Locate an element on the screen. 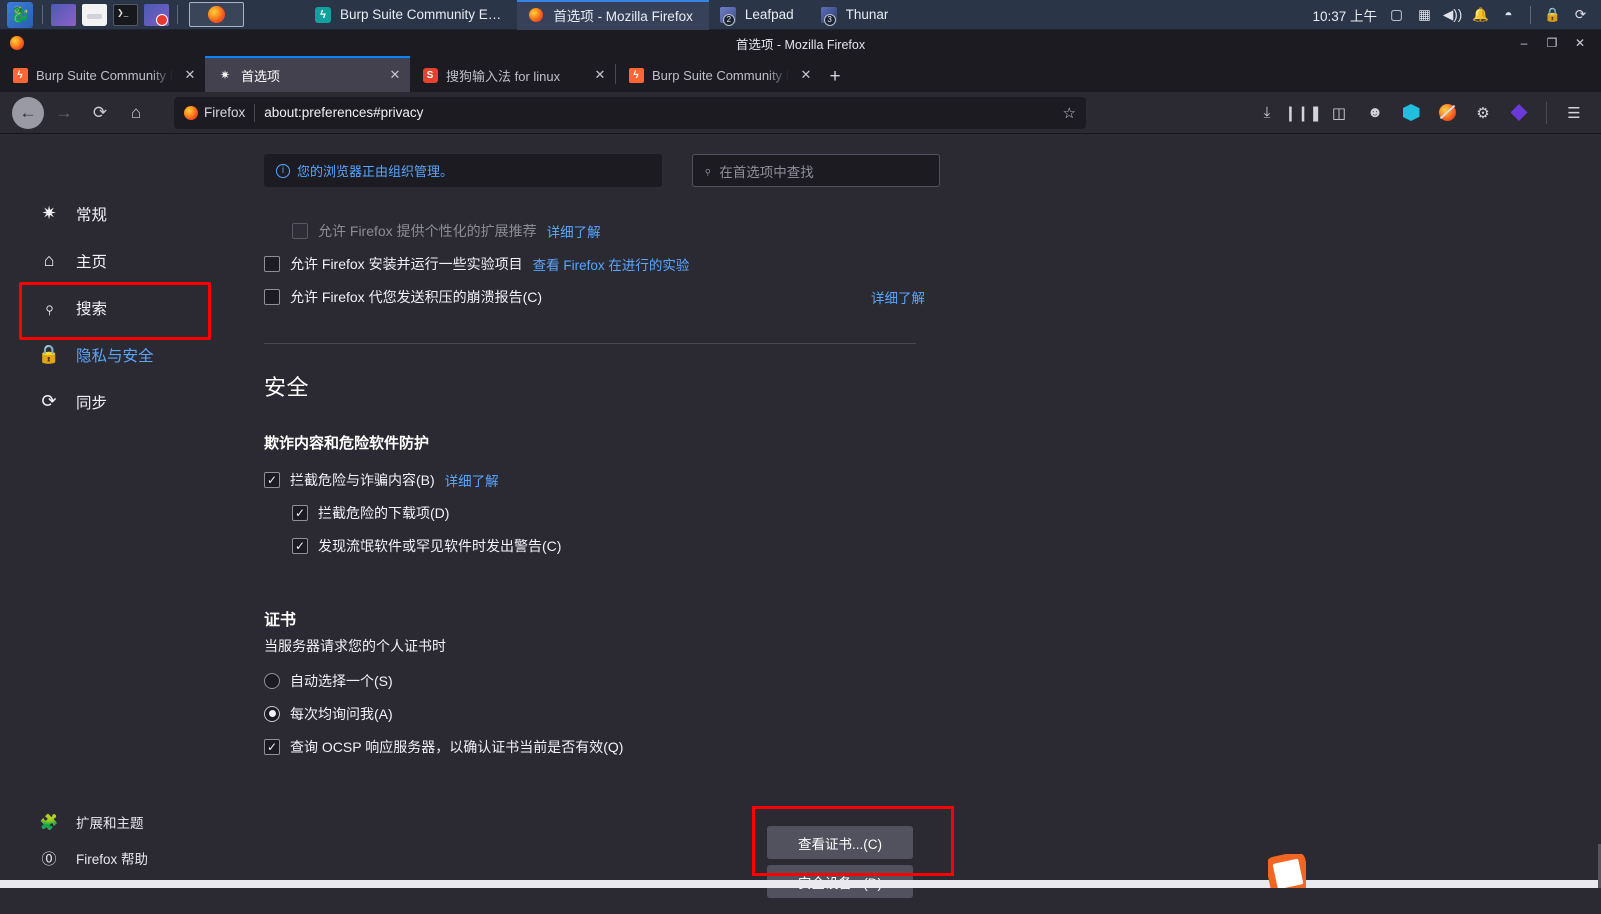 Image resolution: width=1601 pixels, height=914 pixels. sidebar-item-label: 扩展和主题 is located at coordinates (110, 823).